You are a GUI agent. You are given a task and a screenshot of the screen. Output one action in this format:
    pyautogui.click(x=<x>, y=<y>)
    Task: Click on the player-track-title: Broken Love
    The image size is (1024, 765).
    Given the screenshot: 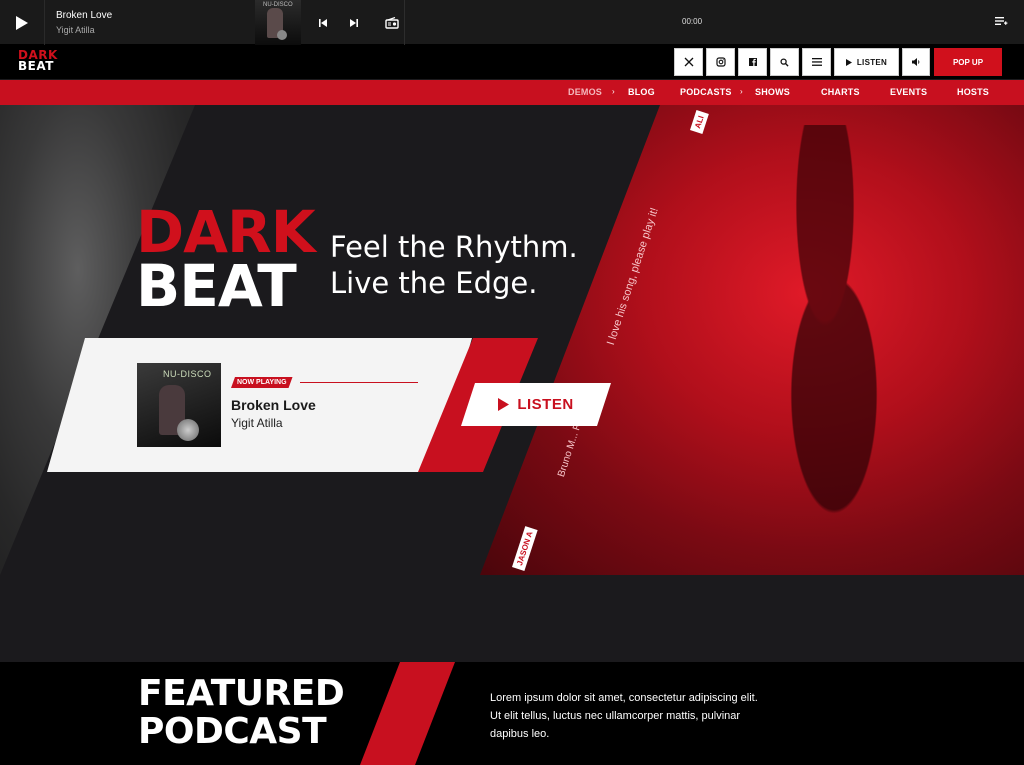 What is the action you would take?
    pyautogui.click(x=84, y=15)
    